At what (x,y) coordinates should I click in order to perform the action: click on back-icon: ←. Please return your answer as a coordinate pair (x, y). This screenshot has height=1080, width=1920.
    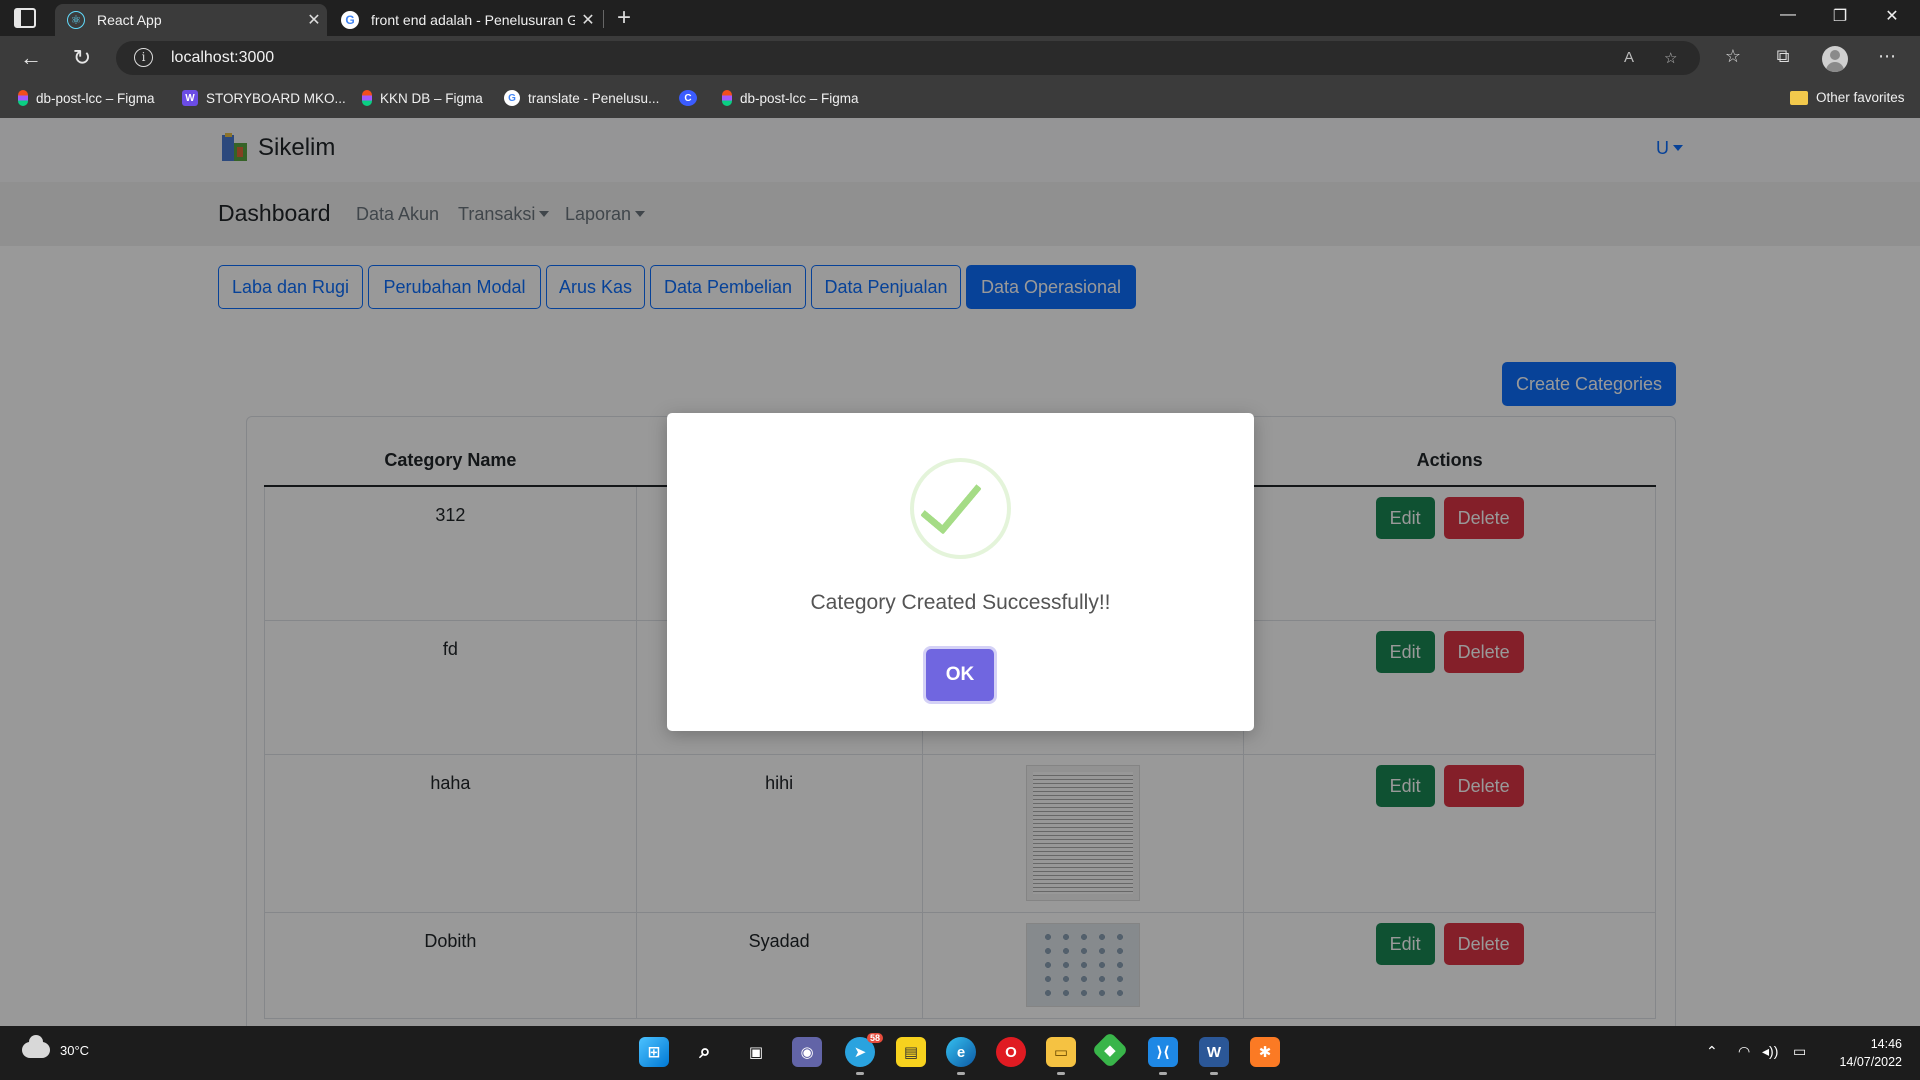
    Looking at the image, I should click on (31, 58).